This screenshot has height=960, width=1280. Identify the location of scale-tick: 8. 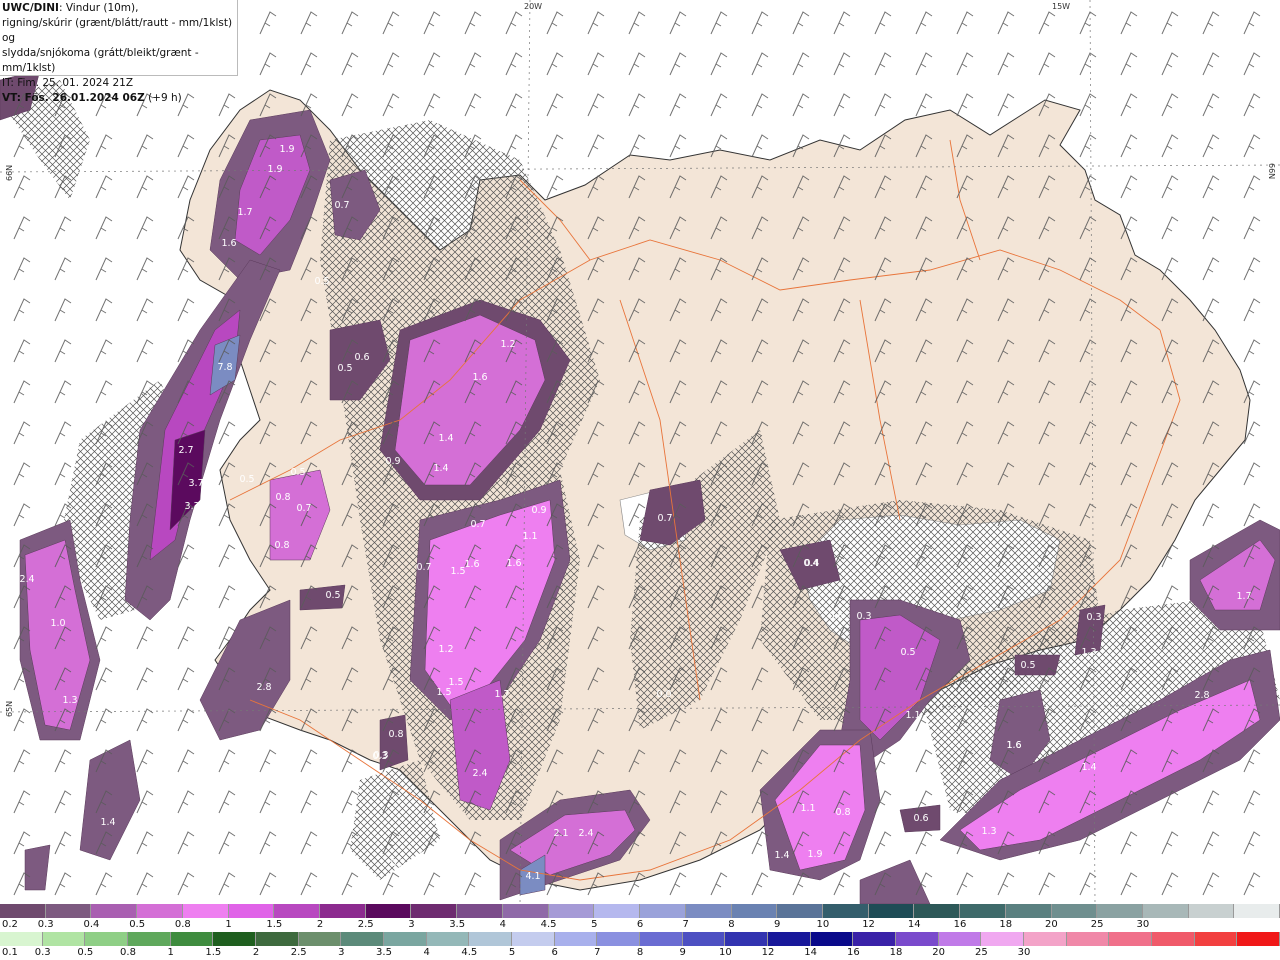
(731, 924).